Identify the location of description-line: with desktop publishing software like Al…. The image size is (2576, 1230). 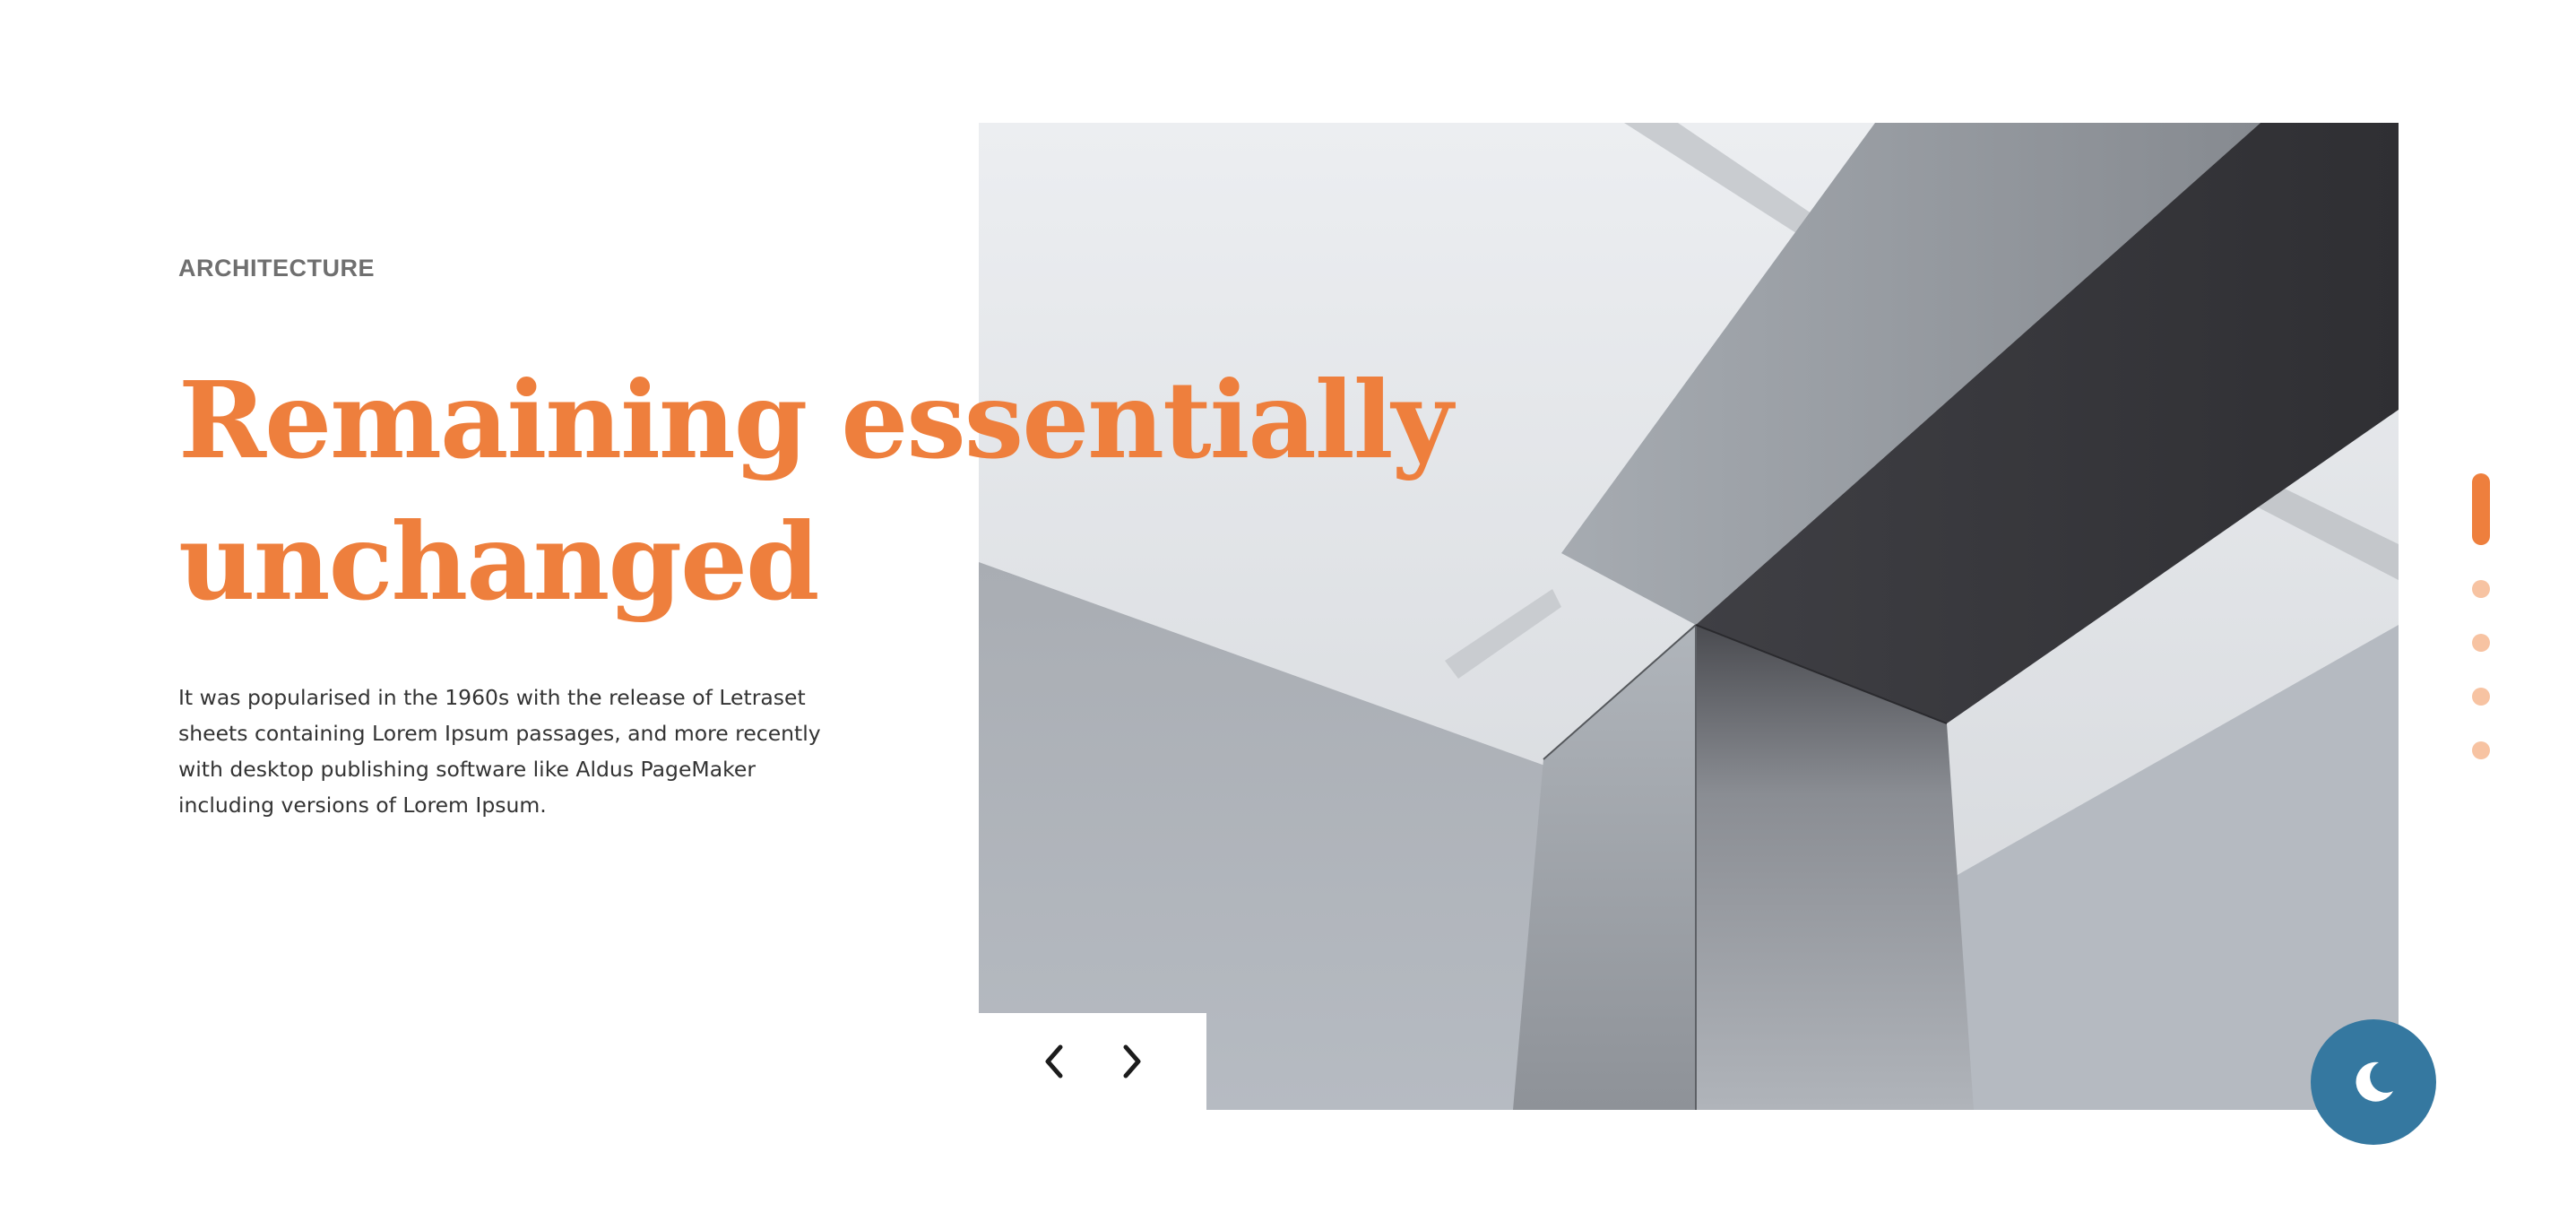
(467, 769).